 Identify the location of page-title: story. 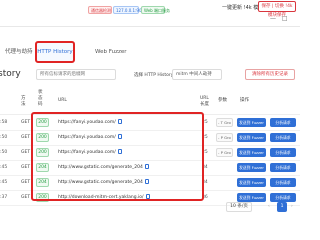
(10, 74).